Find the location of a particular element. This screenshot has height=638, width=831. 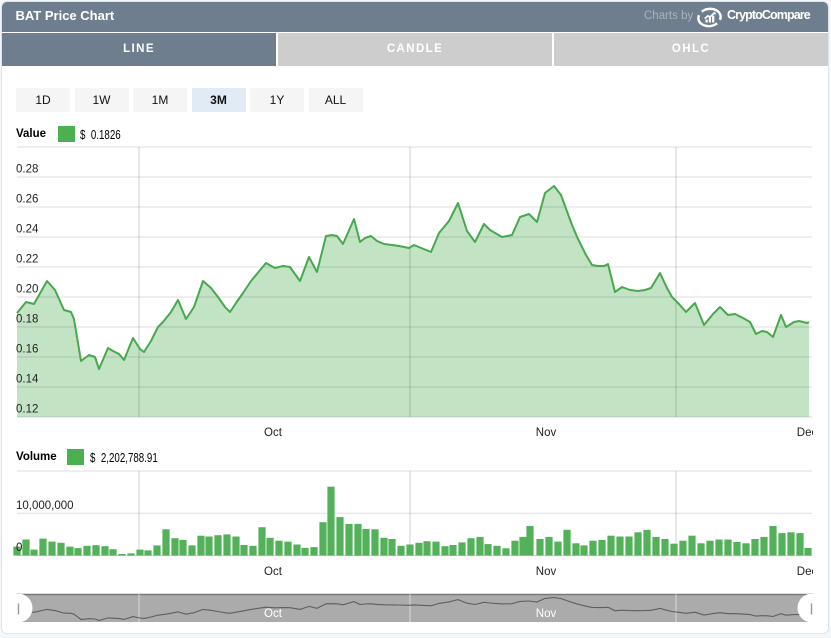

svg-text: 0.22 is located at coordinates (27, 260).